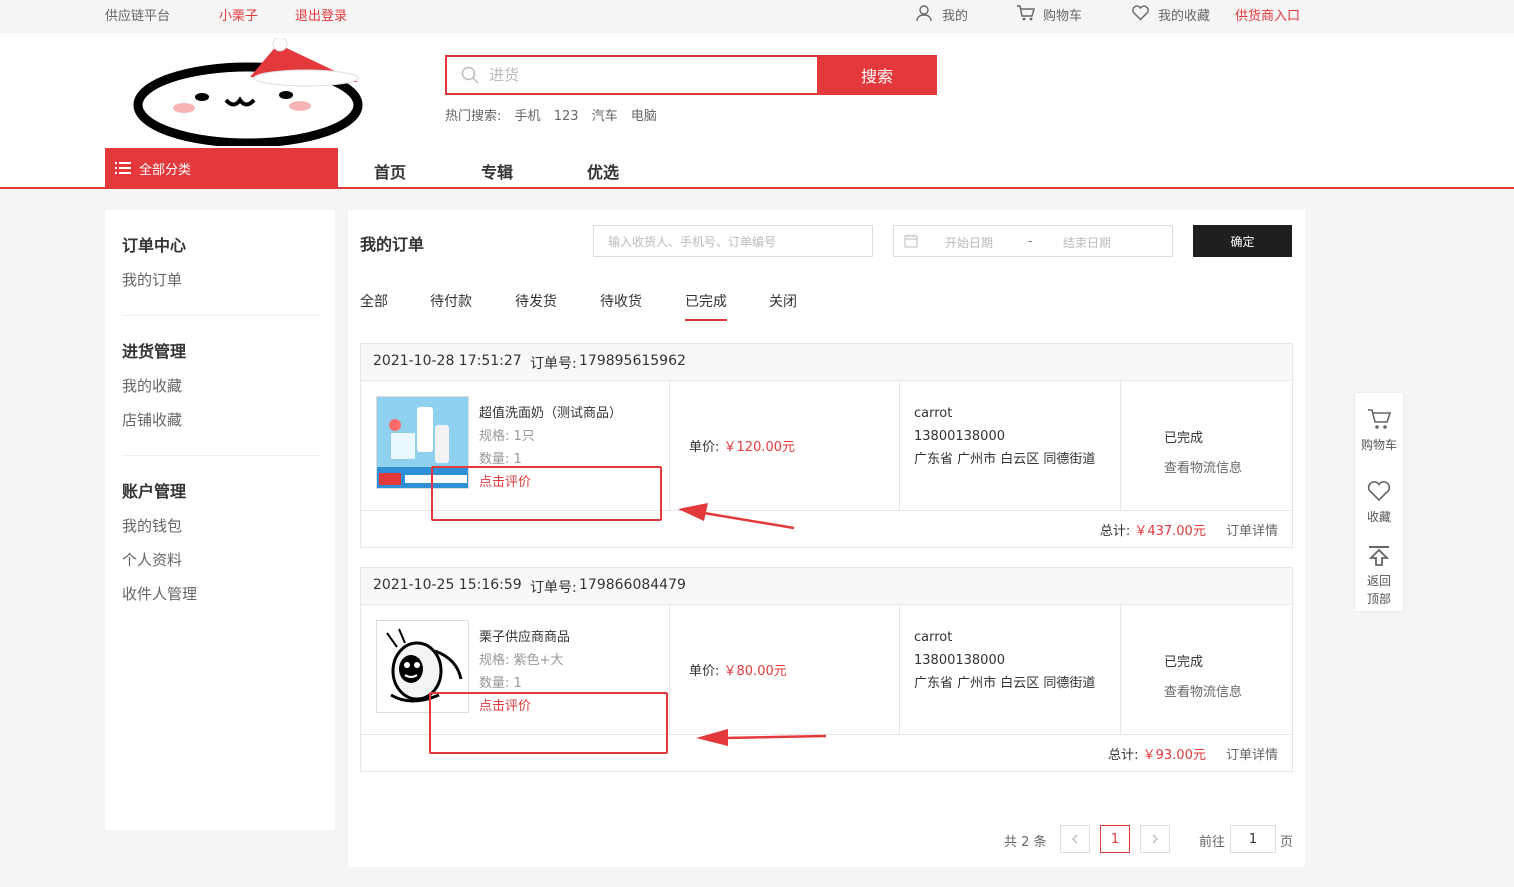 This screenshot has width=1514, height=887. I want to click on order-footer: 总计: ￥437.00元 订单详情, so click(1189, 529).